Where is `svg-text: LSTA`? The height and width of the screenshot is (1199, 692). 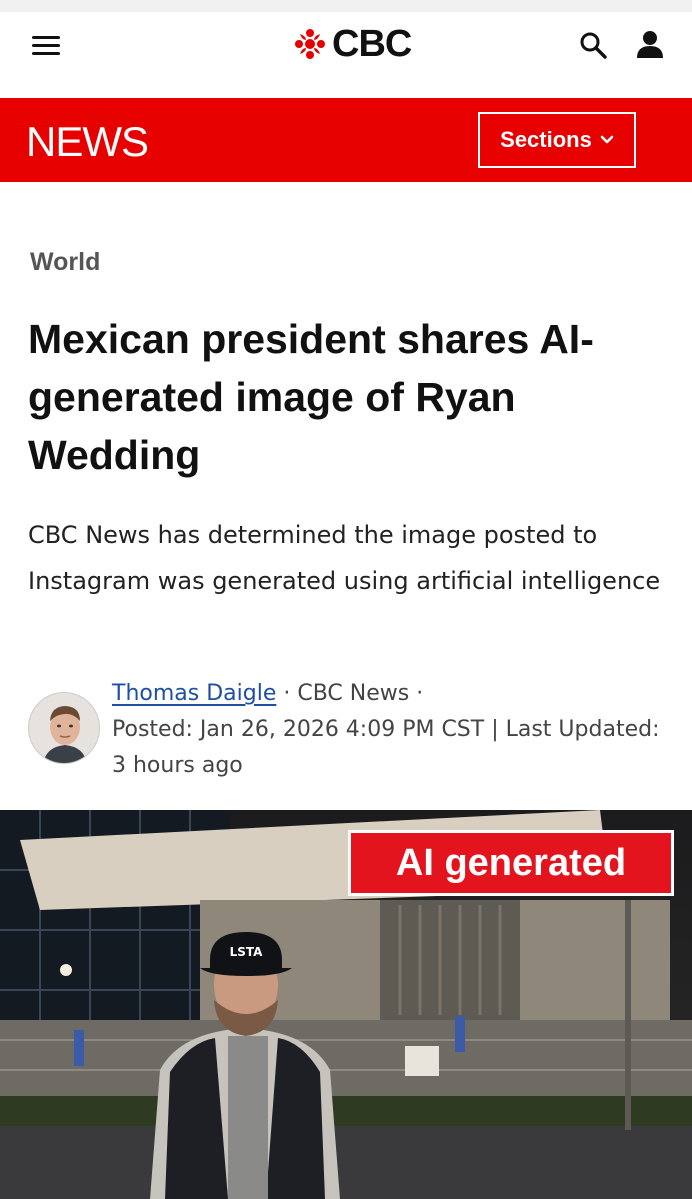 svg-text: LSTA is located at coordinates (247, 952).